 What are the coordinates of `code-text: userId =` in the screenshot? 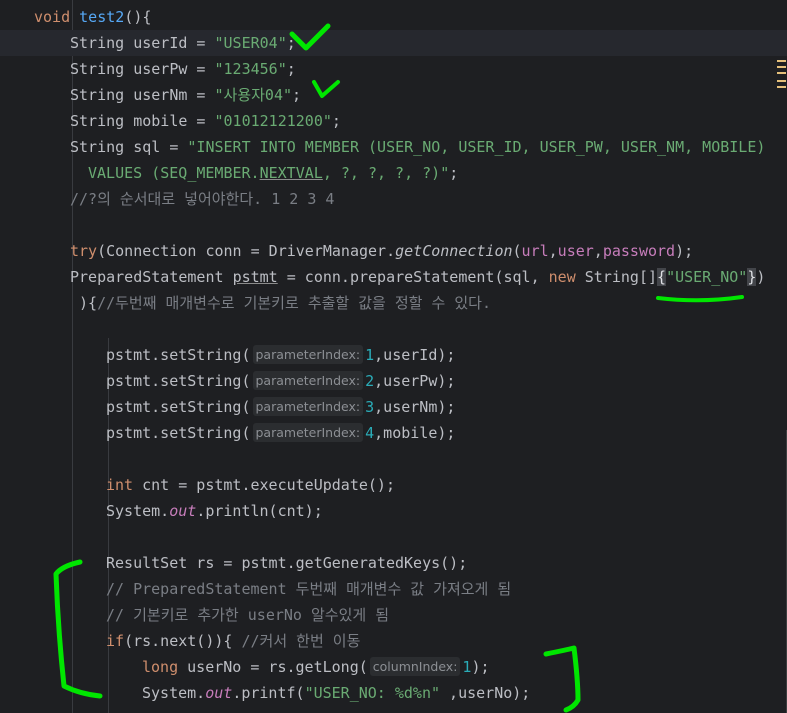 It's located at (169, 43).